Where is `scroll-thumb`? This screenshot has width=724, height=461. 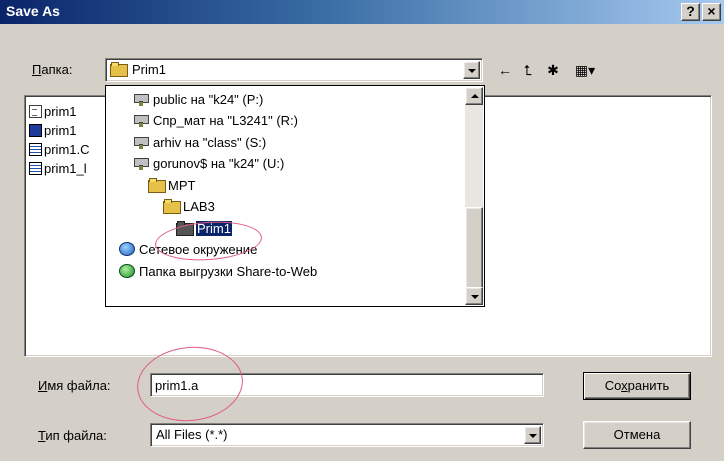 scroll-thumb is located at coordinates (474, 248).